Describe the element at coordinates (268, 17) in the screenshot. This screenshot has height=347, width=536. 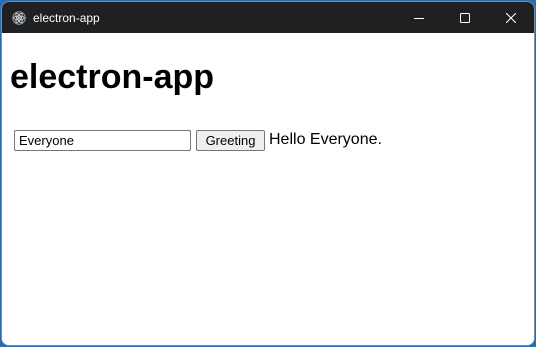
I see `title-bar: electron-app` at that location.